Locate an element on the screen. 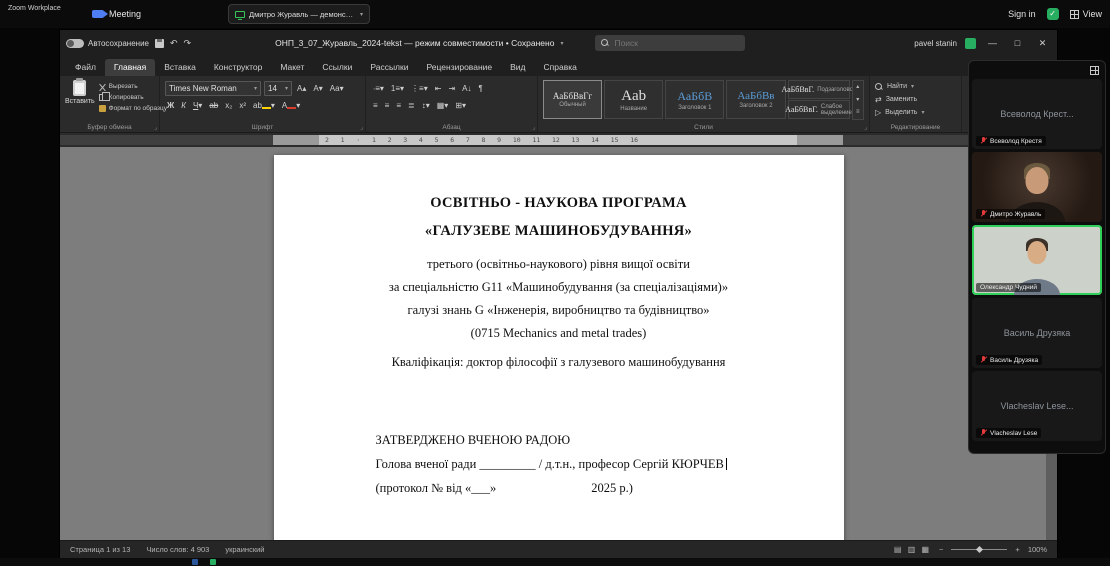  font-name-combo: Times New Roman ▾ is located at coordinates (213, 88).